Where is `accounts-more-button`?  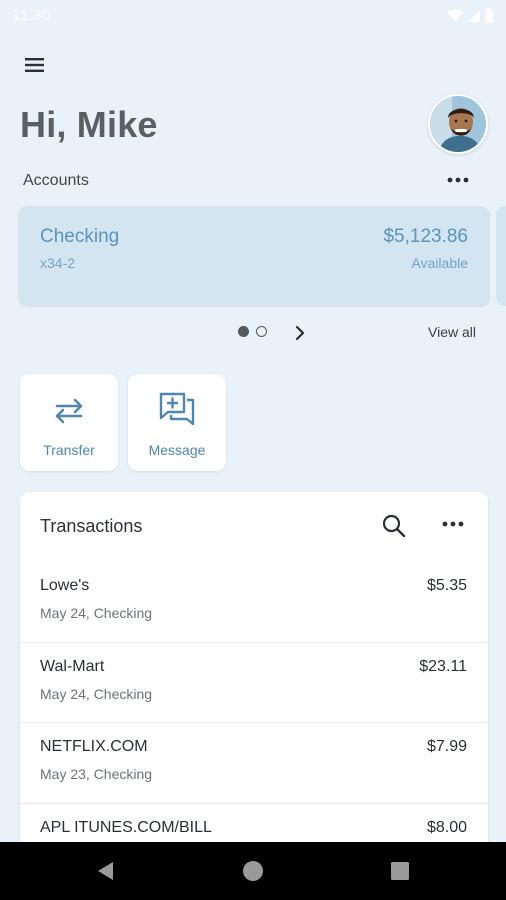 accounts-more-button is located at coordinates (458, 180).